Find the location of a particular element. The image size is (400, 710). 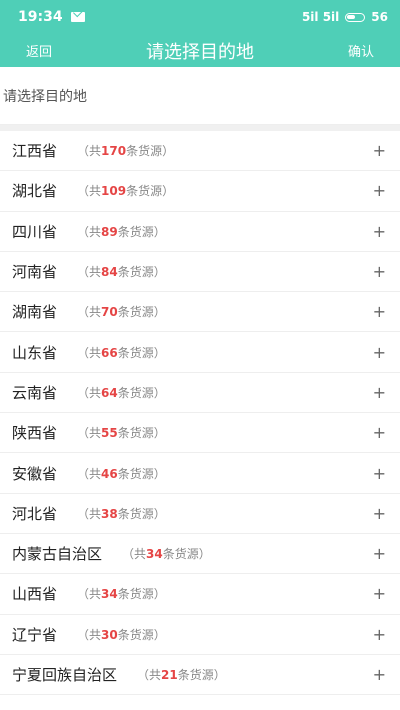

province-row: 内蒙古自治区 （共34条货源） + is located at coordinates (200, 554).